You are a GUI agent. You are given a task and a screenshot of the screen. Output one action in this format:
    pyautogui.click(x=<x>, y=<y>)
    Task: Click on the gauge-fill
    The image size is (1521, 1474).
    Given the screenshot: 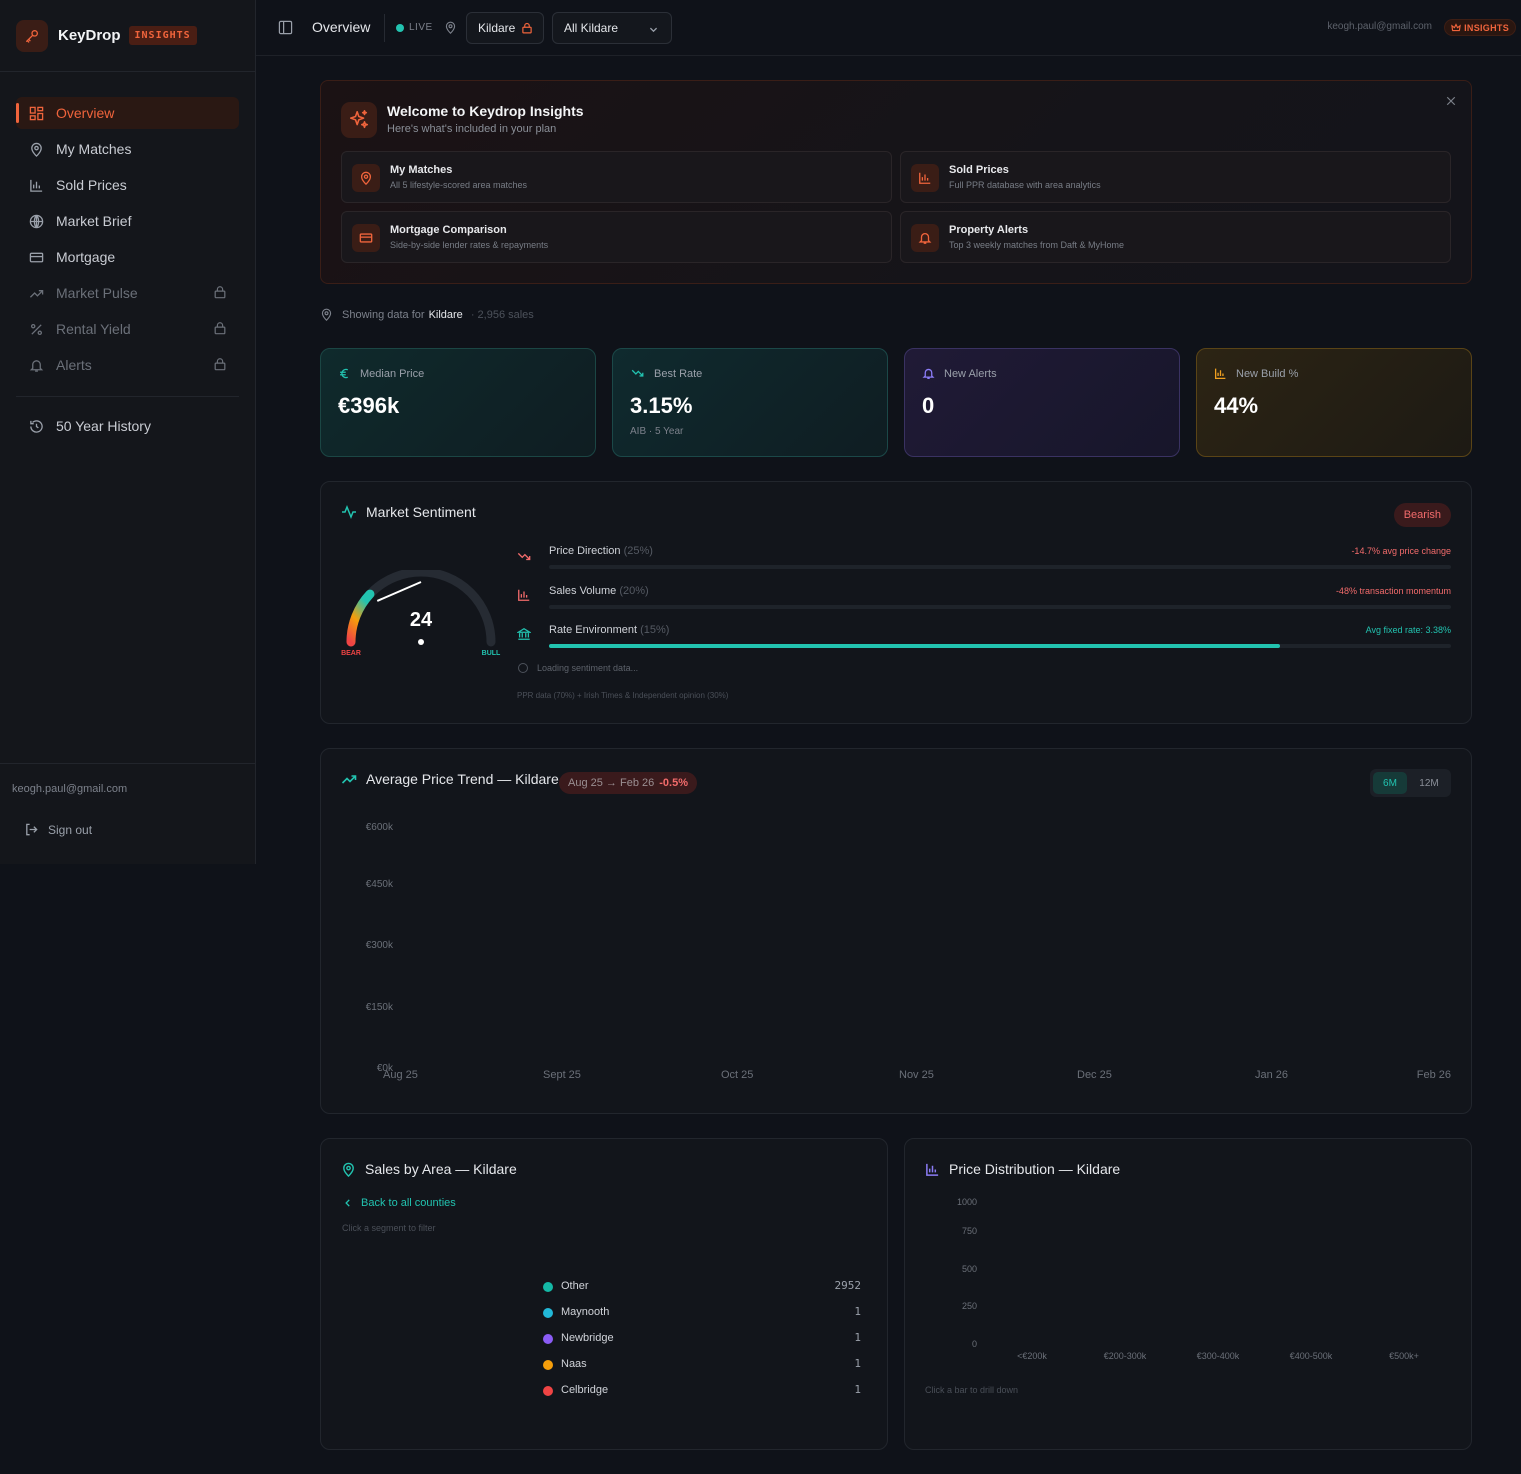 What is the action you would take?
    pyautogui.click(x=360, y=618)
    